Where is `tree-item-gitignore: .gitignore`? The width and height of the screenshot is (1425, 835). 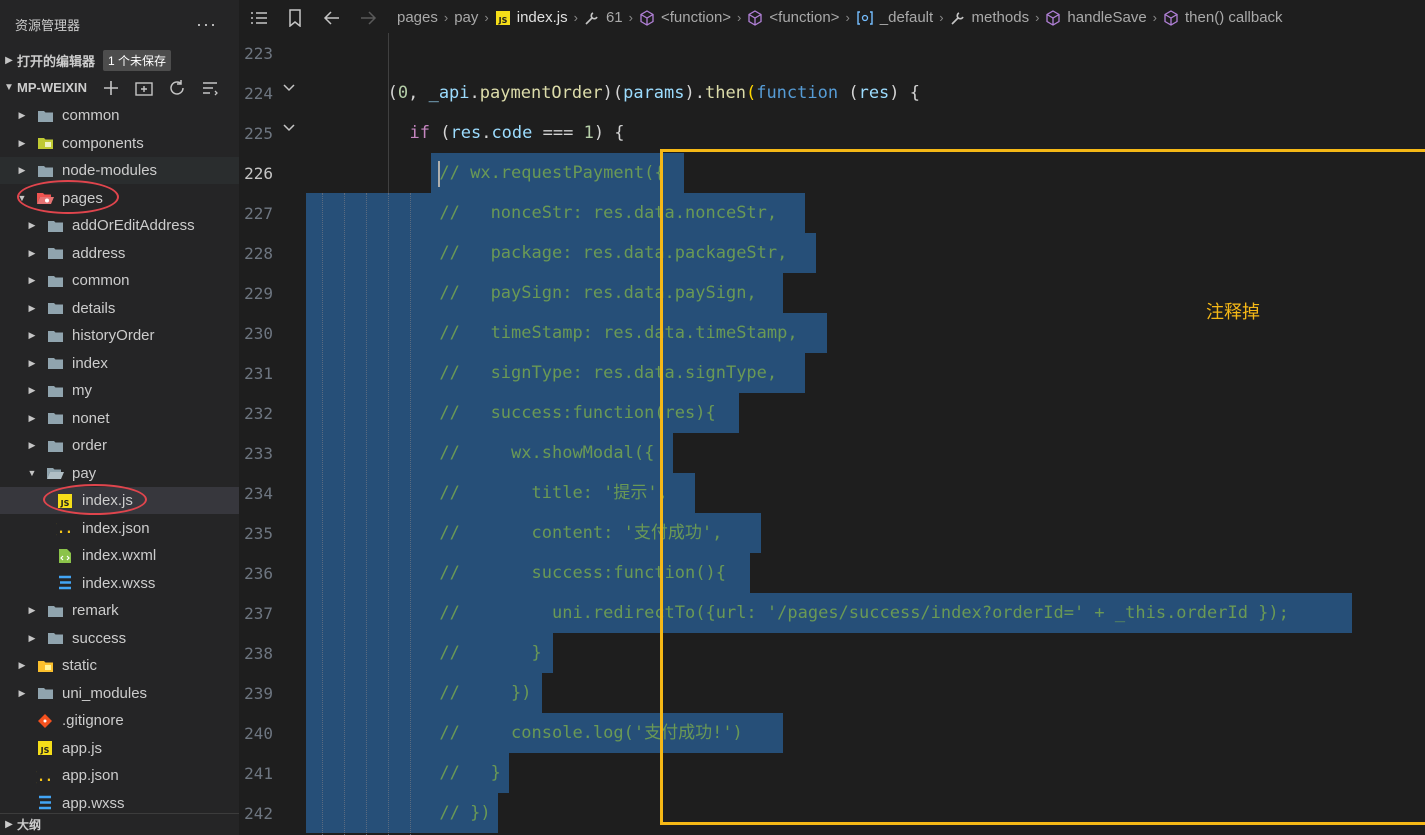 tree-item-gitignore: .gitignore is located at coordinates (119, 720).